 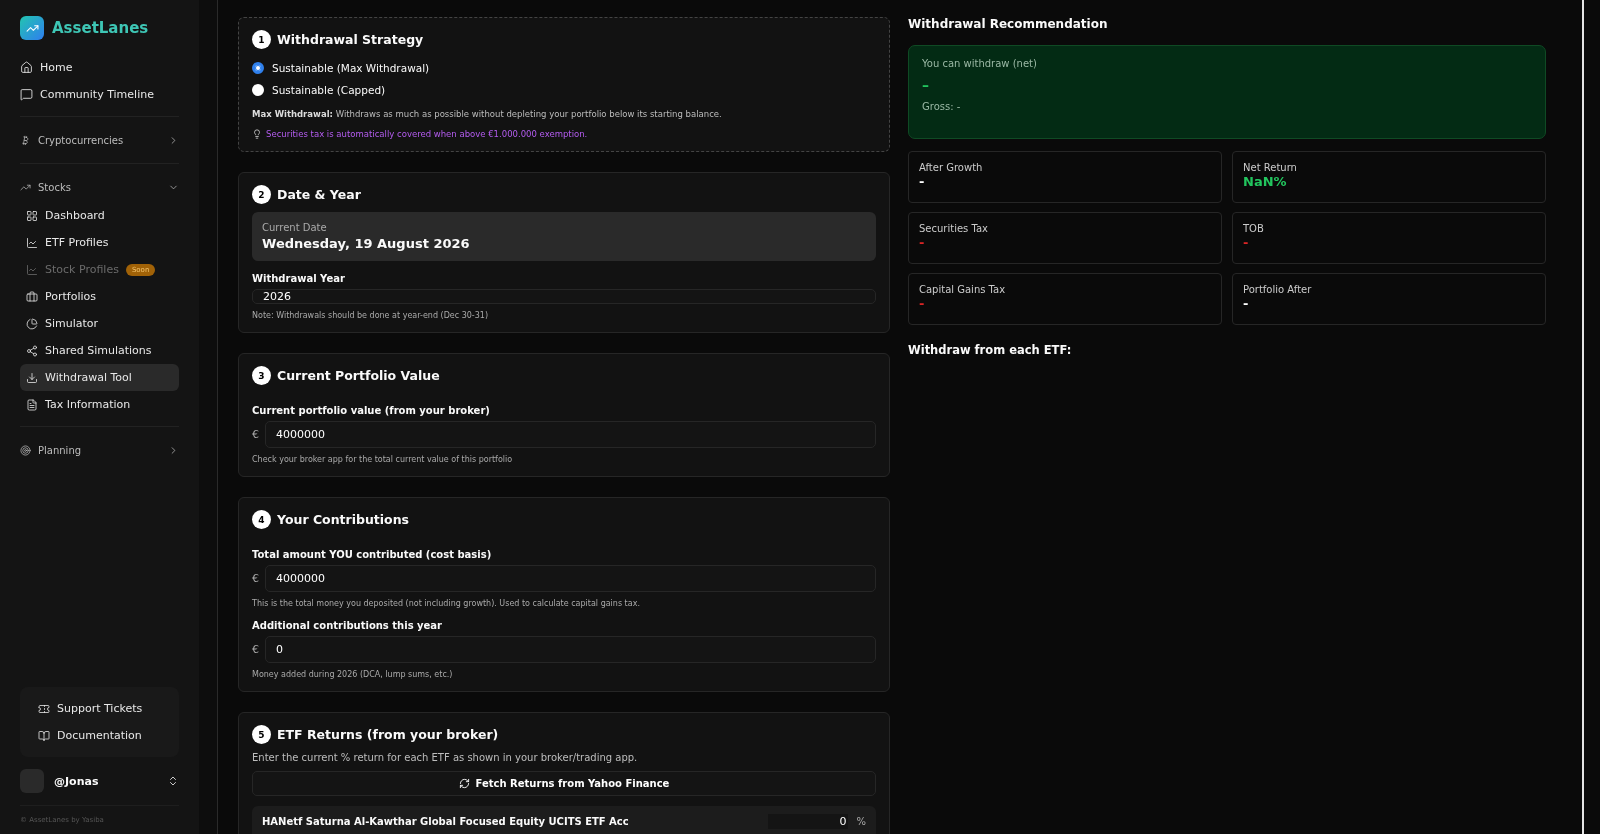 What do you see at coordinates (1278, 289) in the screenshot?
I see `stat-label: Portfolio After` at bounding box center [1278, 289].